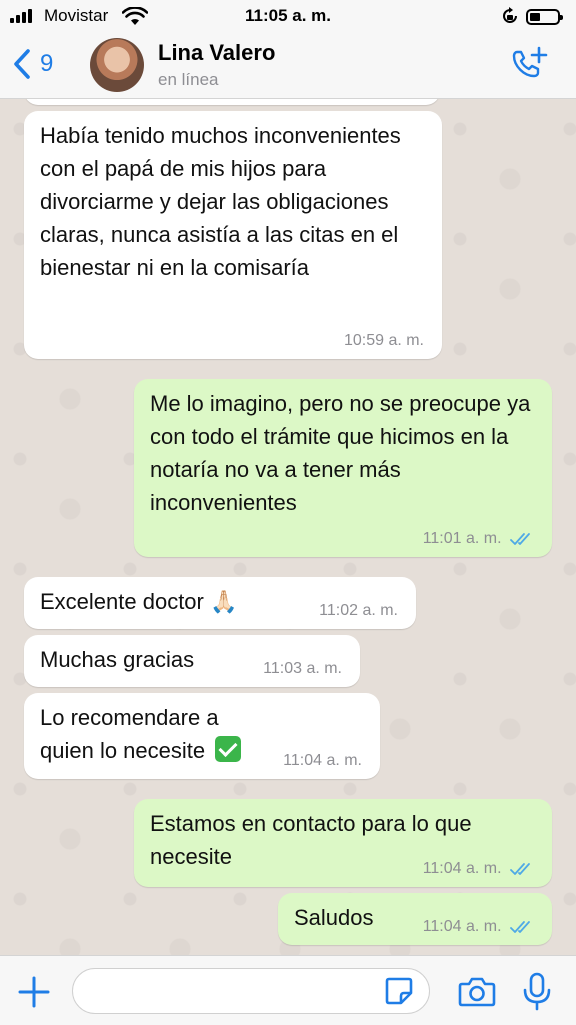 This screenshot has height=1025, width=576. I want to click on microphone-button, so click(537, 992).